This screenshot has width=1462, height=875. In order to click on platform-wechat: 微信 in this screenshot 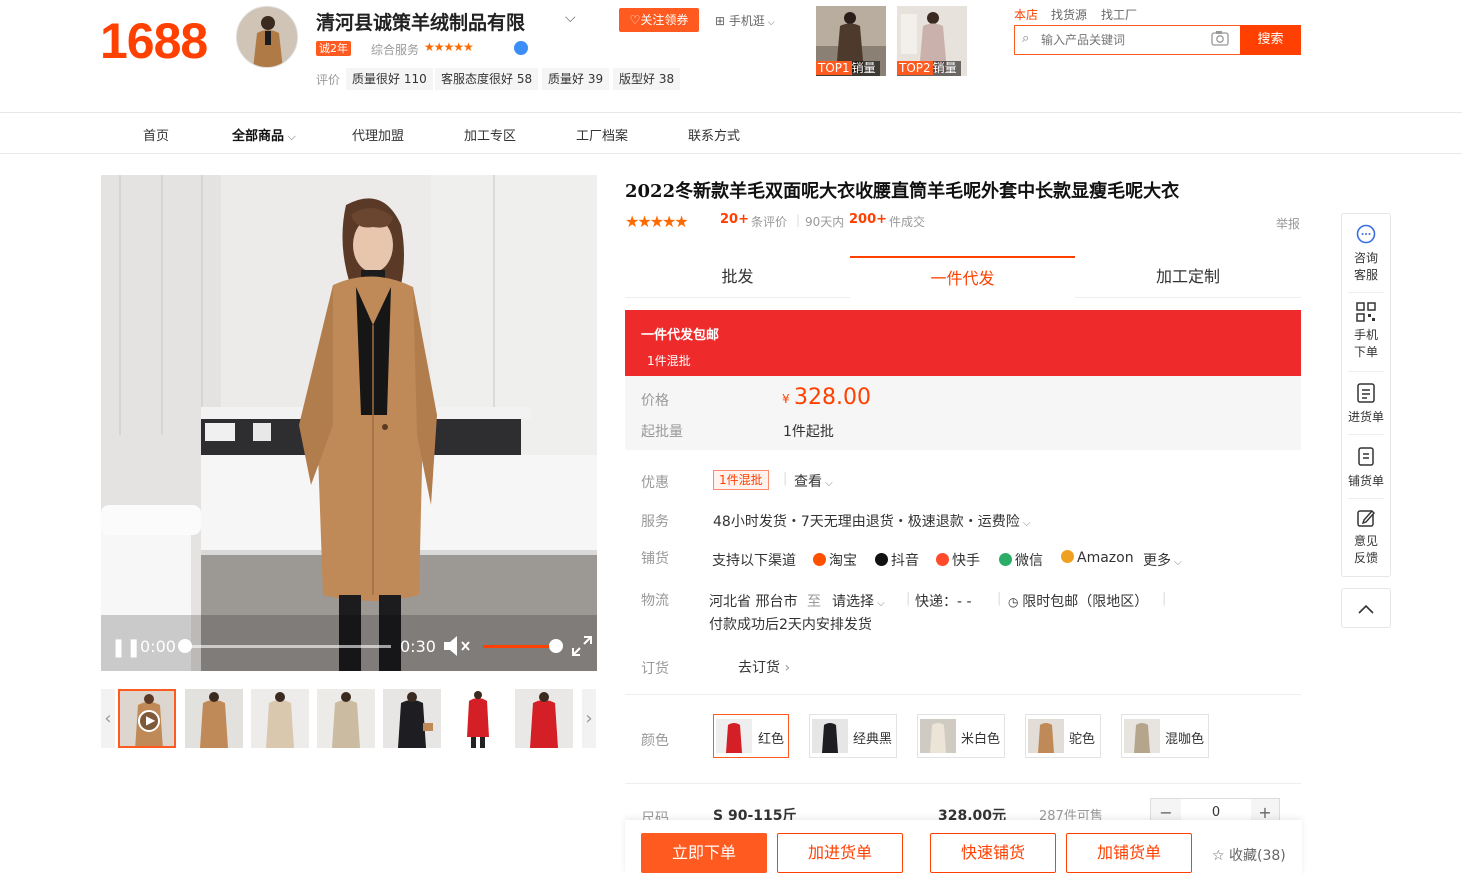, I will do `click(1021, 560)`.